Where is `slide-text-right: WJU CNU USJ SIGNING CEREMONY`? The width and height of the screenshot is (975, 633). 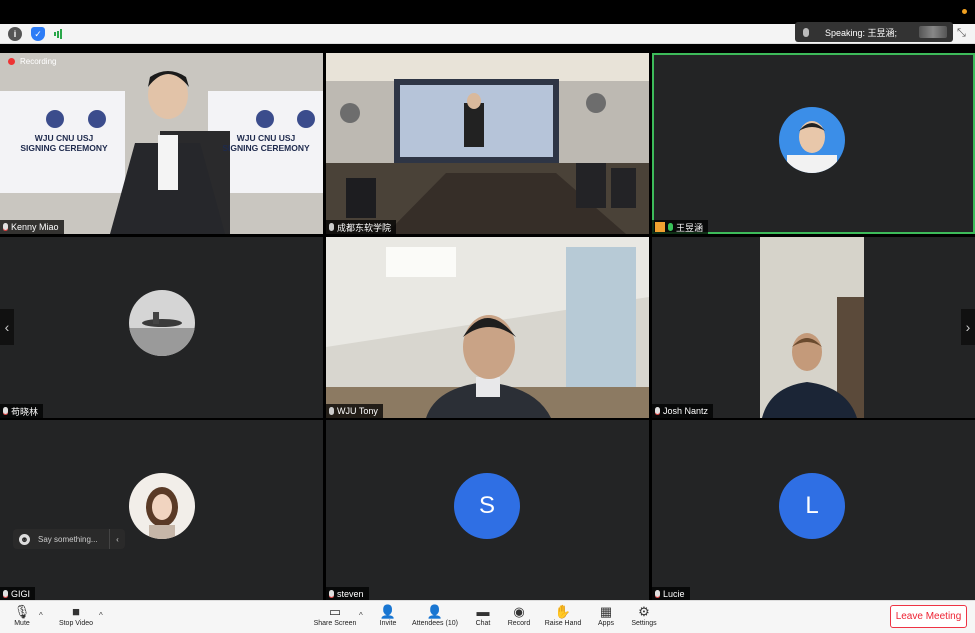 slide-text-right: WJU CNU USJ SIGNING CEREMONY is located at coordinates (266, 143).